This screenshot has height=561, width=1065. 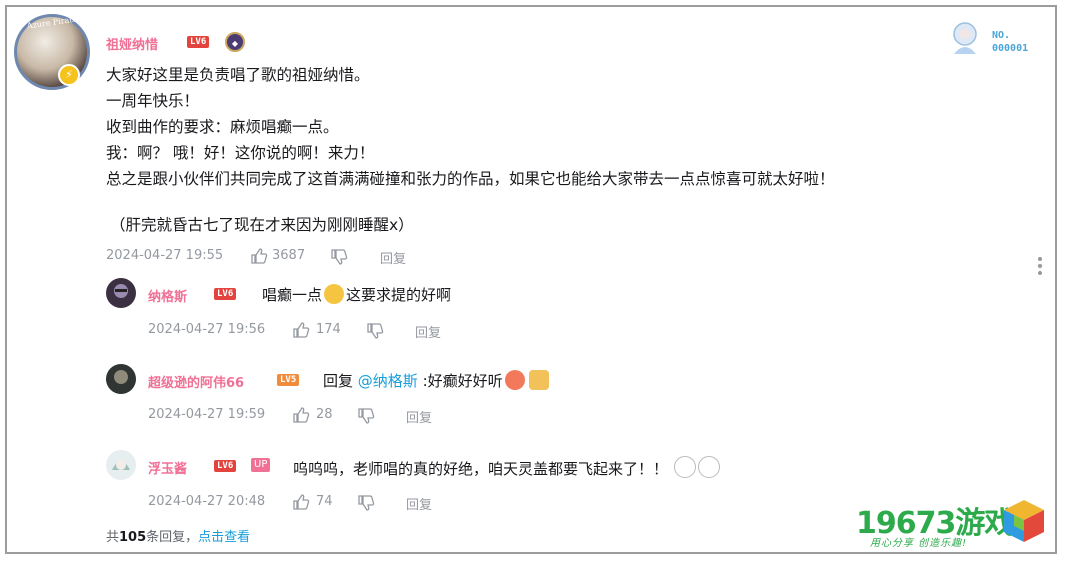 I want to click on like-count: 3687, so click(x=289, y=255).